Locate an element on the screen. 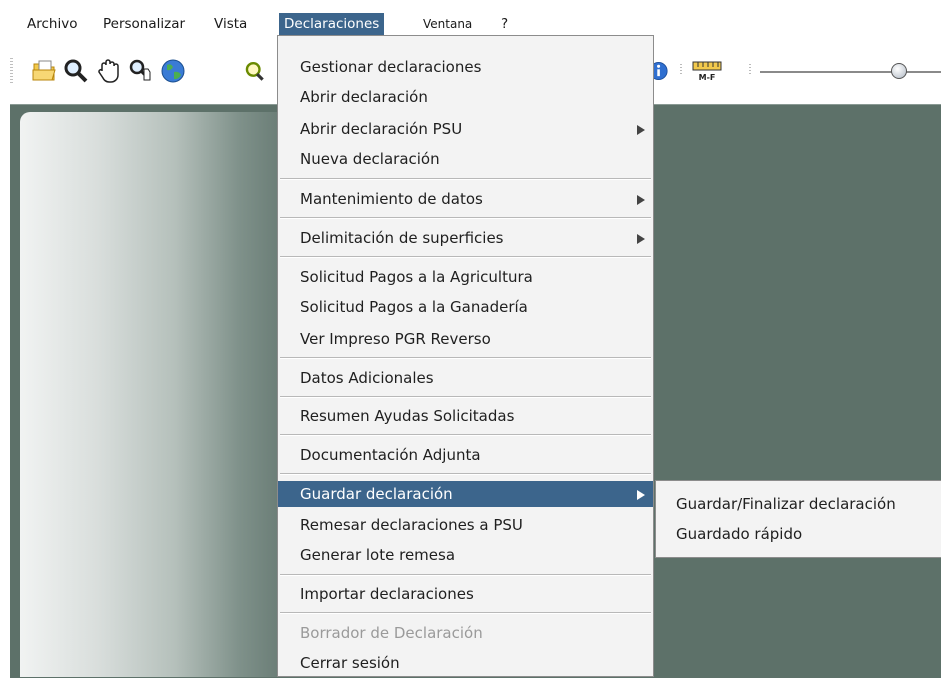 This screenshot has height=678, width=941. menu-item-label: Abrir declaración PSU is located at coordinates (381, 129).